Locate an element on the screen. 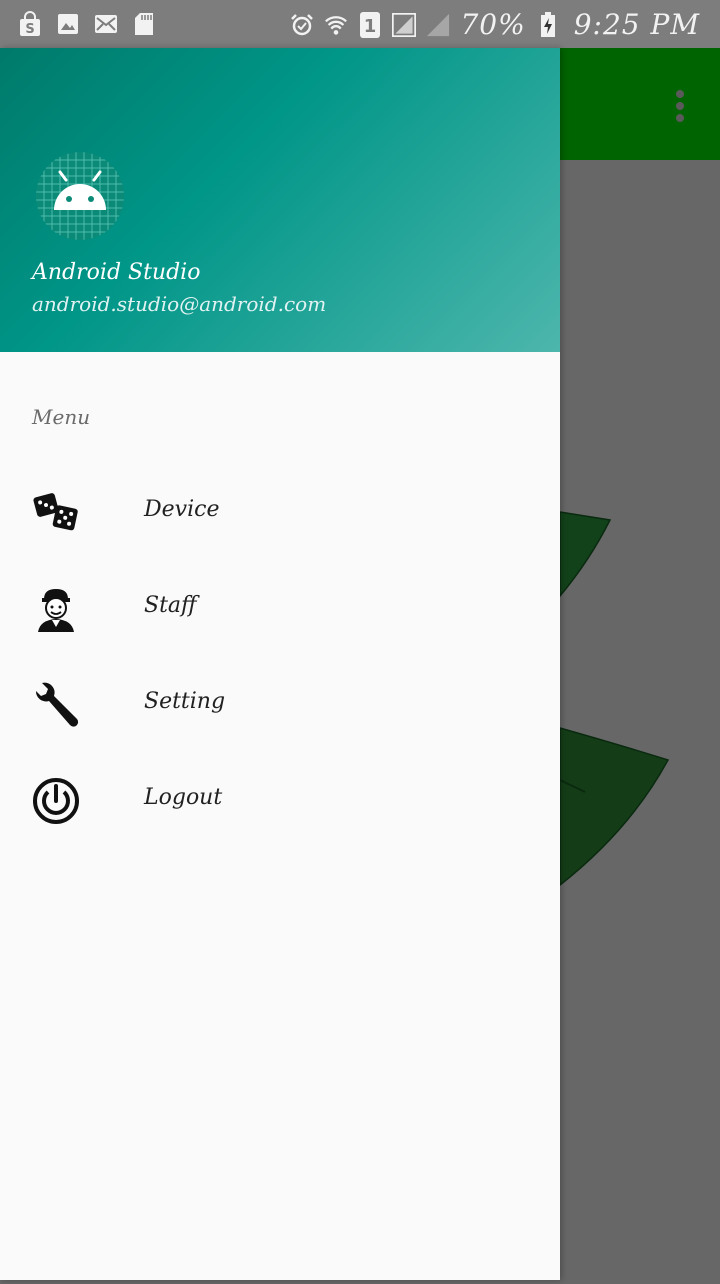  menu-item-label: Staff is located at coordinates (170, 605).